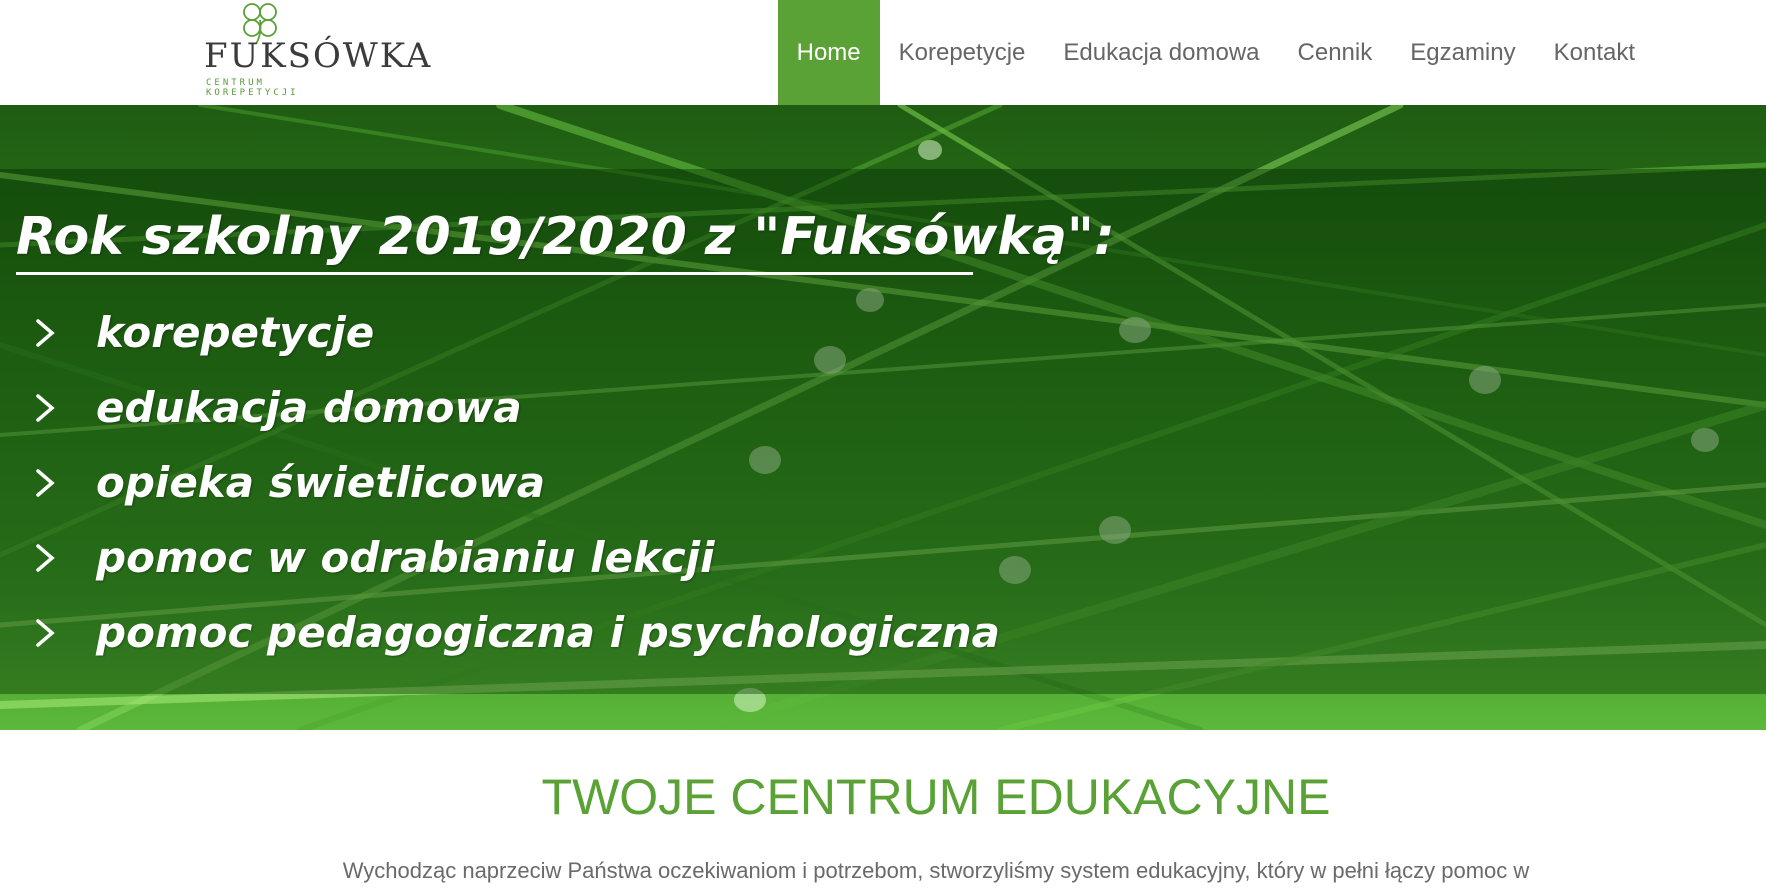 This screenshot has height=895, width=1766. Describe the element at coordinates (962, 52) in the screenshot. I see `nav-korepetycje: Korepetycje` at that location.